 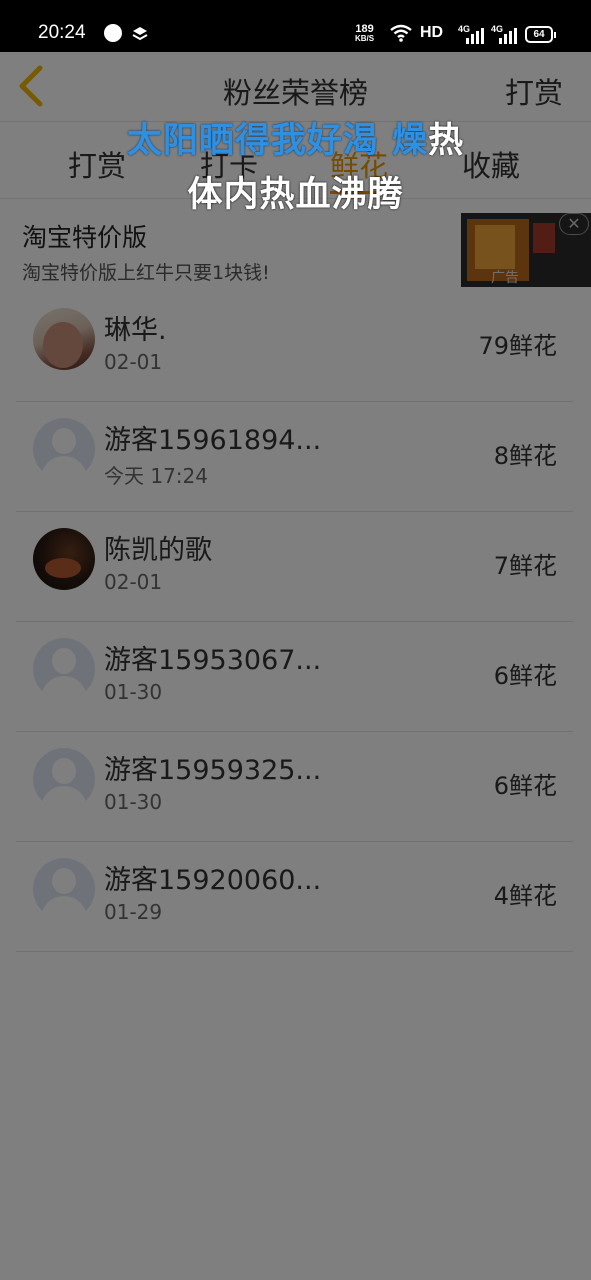 I want to click on lyric-line-current: 太阳晒得我好渴 燥热, so click(x=295, y=137).